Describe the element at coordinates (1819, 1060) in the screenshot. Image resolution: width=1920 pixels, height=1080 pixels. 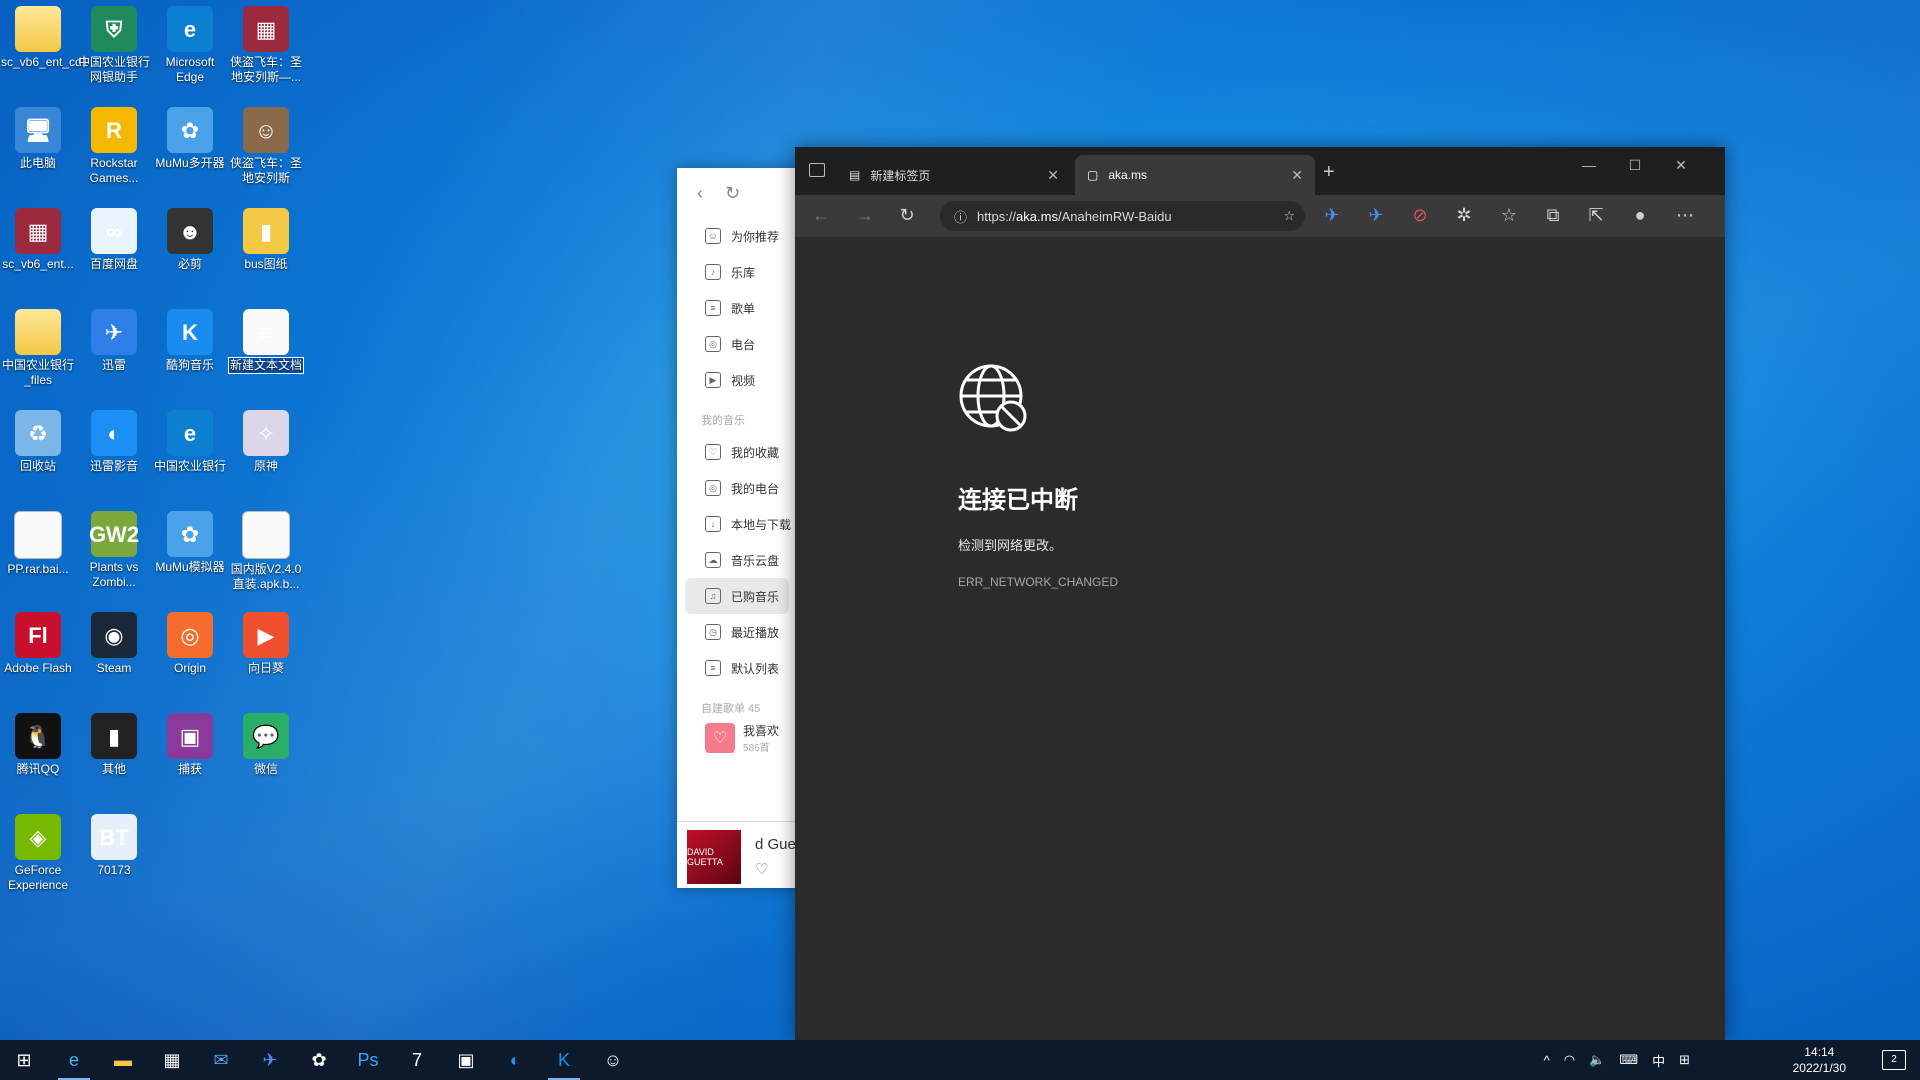
I see `clock: 14:14 2022/1/30` at that location.